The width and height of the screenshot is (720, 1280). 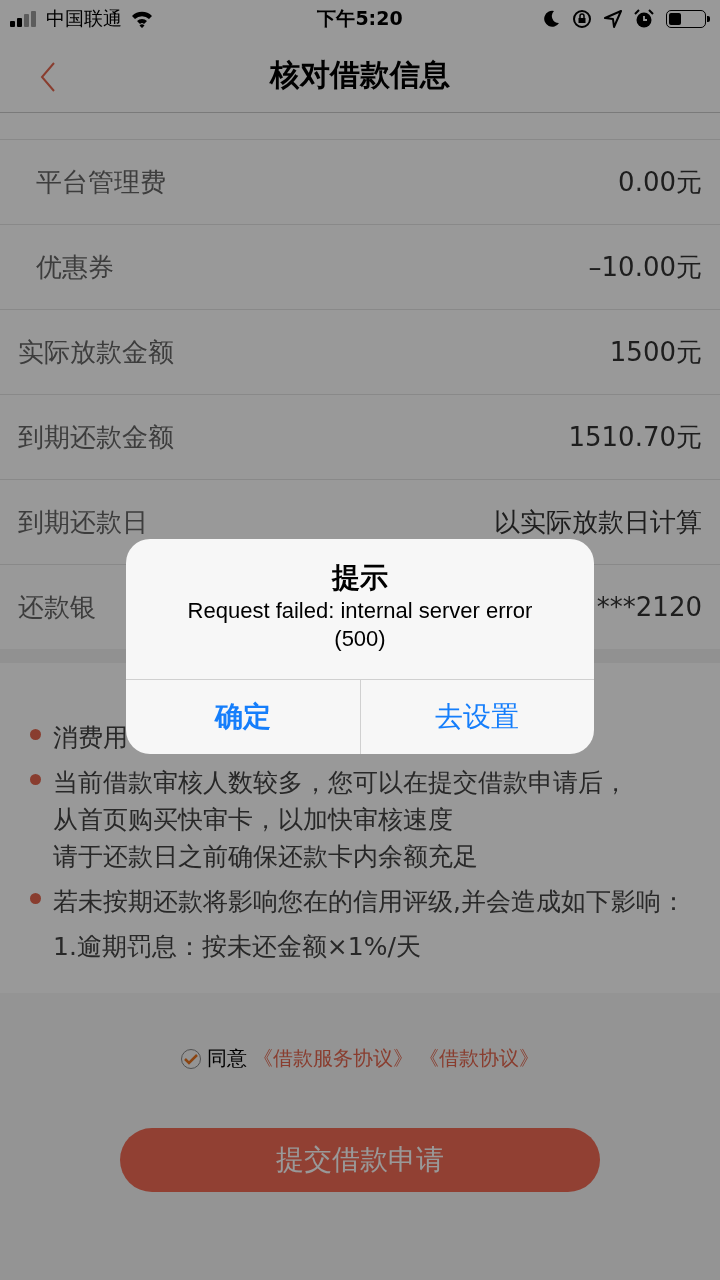 I want to click on row-value: –10.00元, so click(x=645, y=267).